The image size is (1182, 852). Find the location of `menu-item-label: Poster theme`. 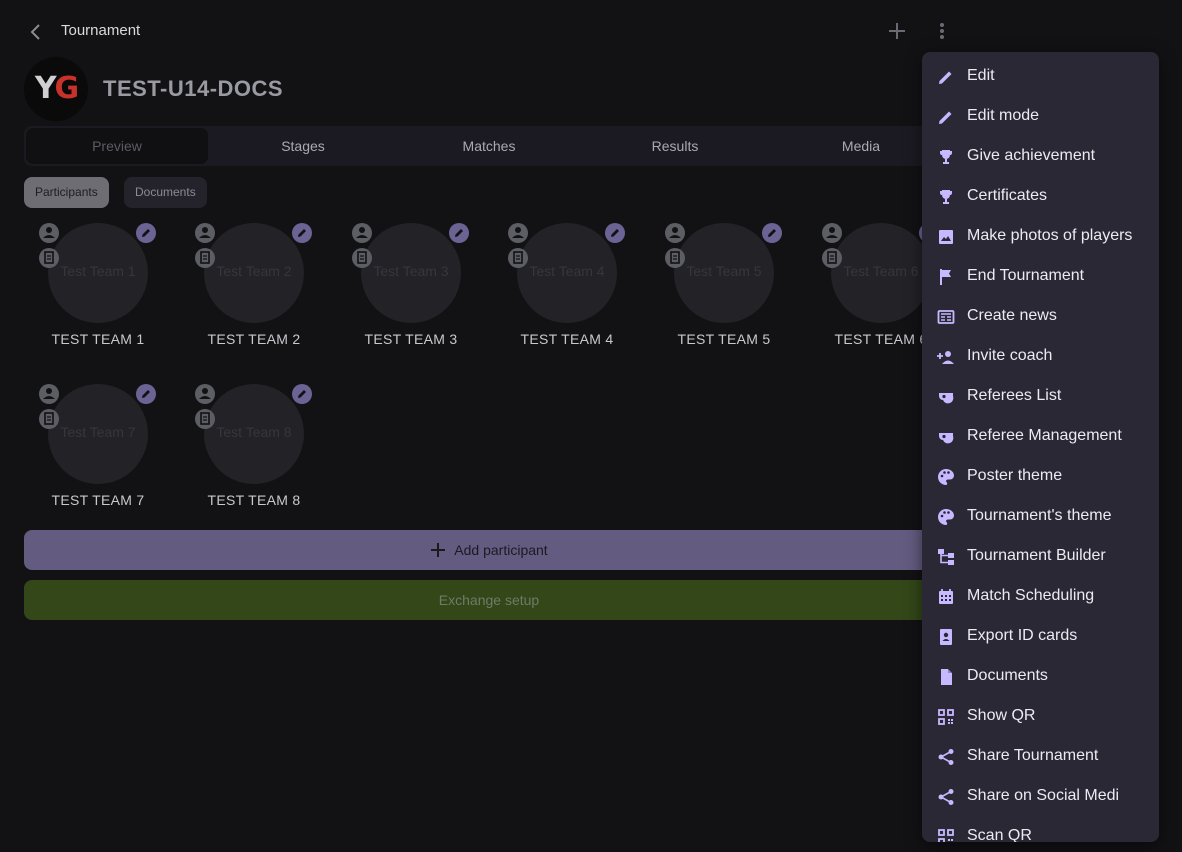

menu-item-label: Poster theme is located at coordinates (1015, 475).